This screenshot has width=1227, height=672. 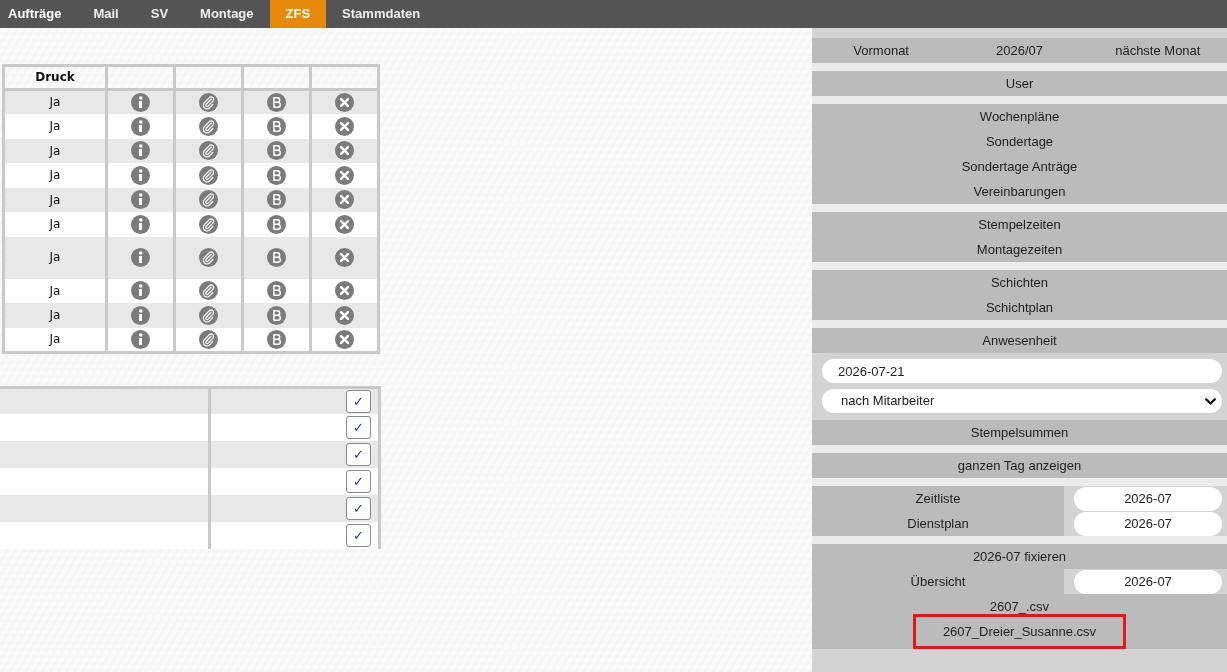 What do you see at coordinates (881, 50) in the screenshot?
I see `prev-month-link: Vormonat` at bounding box center [881, 50].